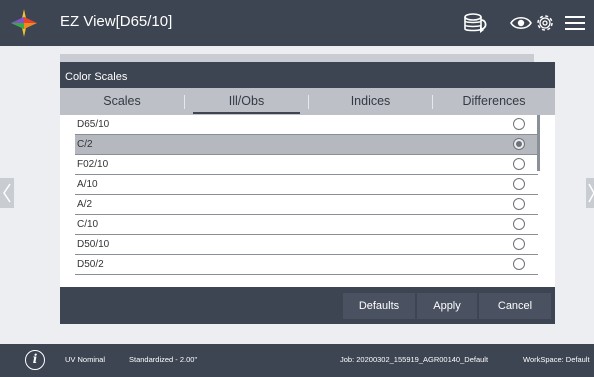 The image size is (594, 377). I want to click on list-item-label: F02/10, so click(93, 164).